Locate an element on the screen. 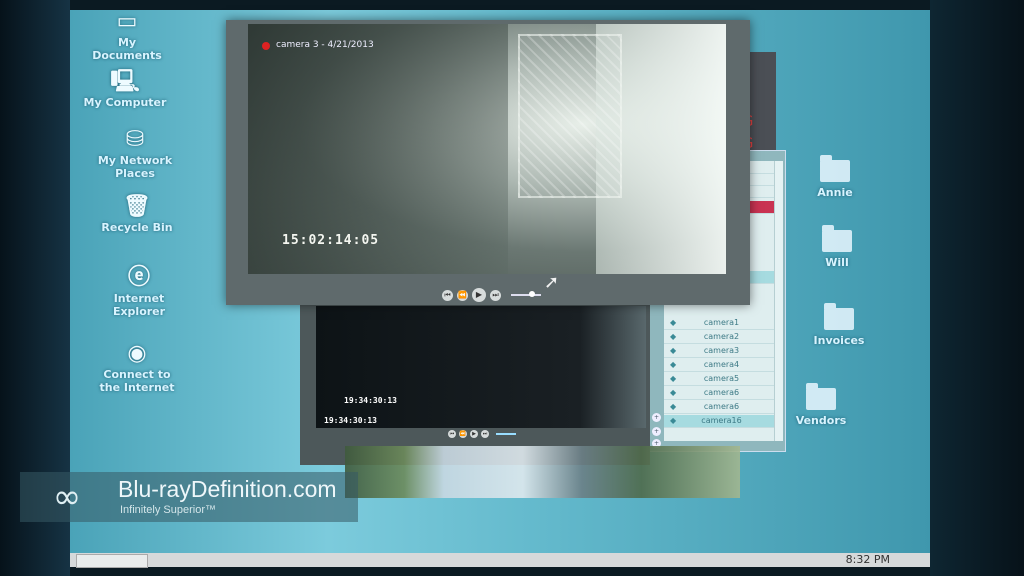 Image resolution: width=1024 pixels, height=576 pixels. infinity-logo-icon: ∞ is located at coordinates (67, 497).